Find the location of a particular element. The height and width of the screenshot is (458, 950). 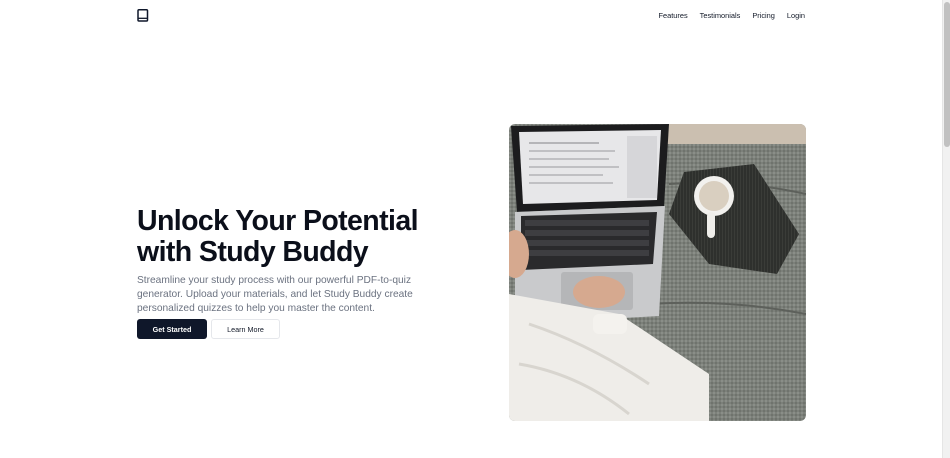

nav-link-pricing: Pricing is located at coordinates (763, 15).